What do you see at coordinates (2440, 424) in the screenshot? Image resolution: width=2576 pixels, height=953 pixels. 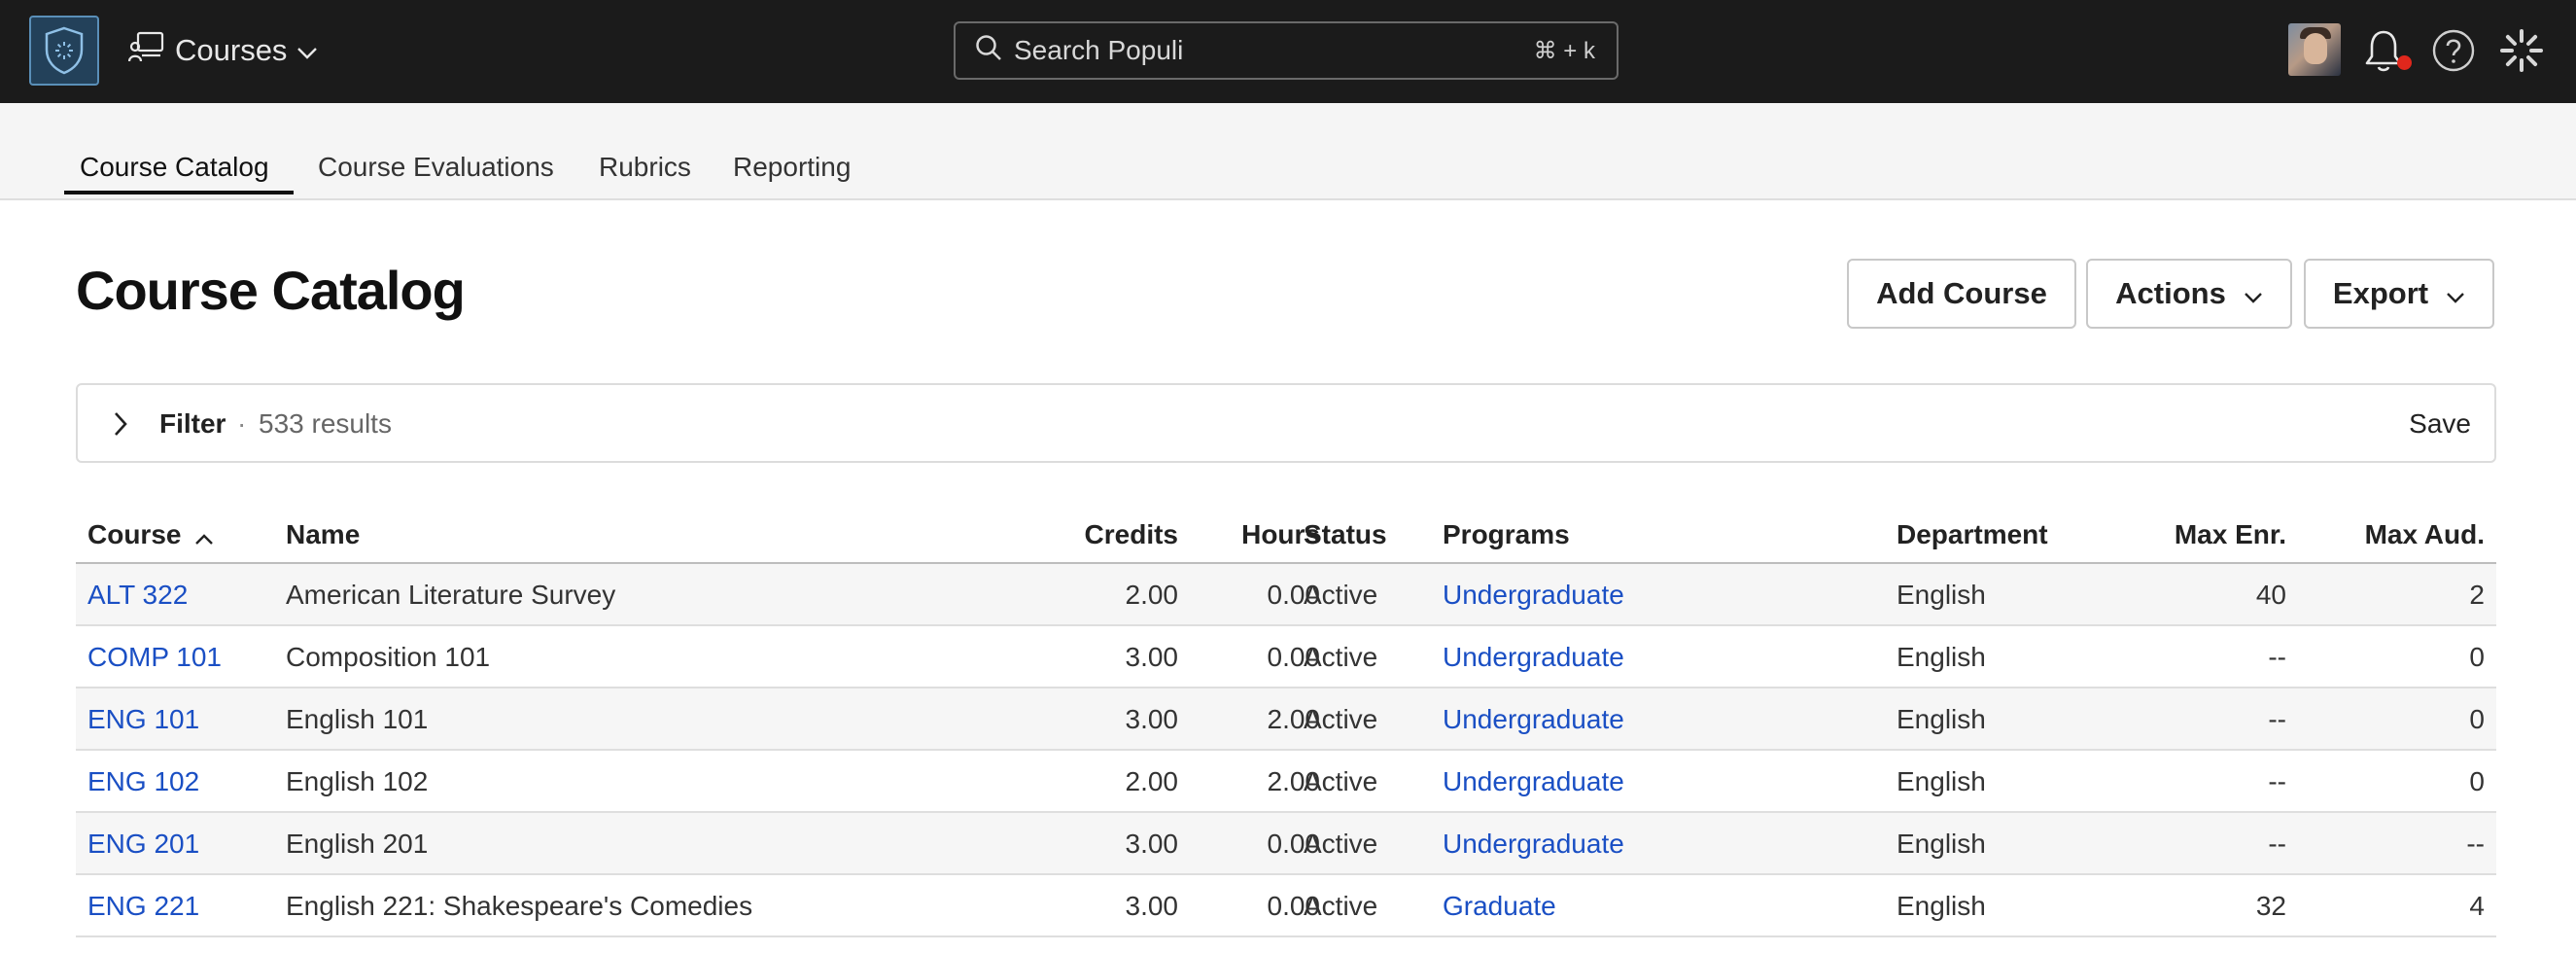 I see `save-filter-button: Save` at bounding box center [2440, 424].